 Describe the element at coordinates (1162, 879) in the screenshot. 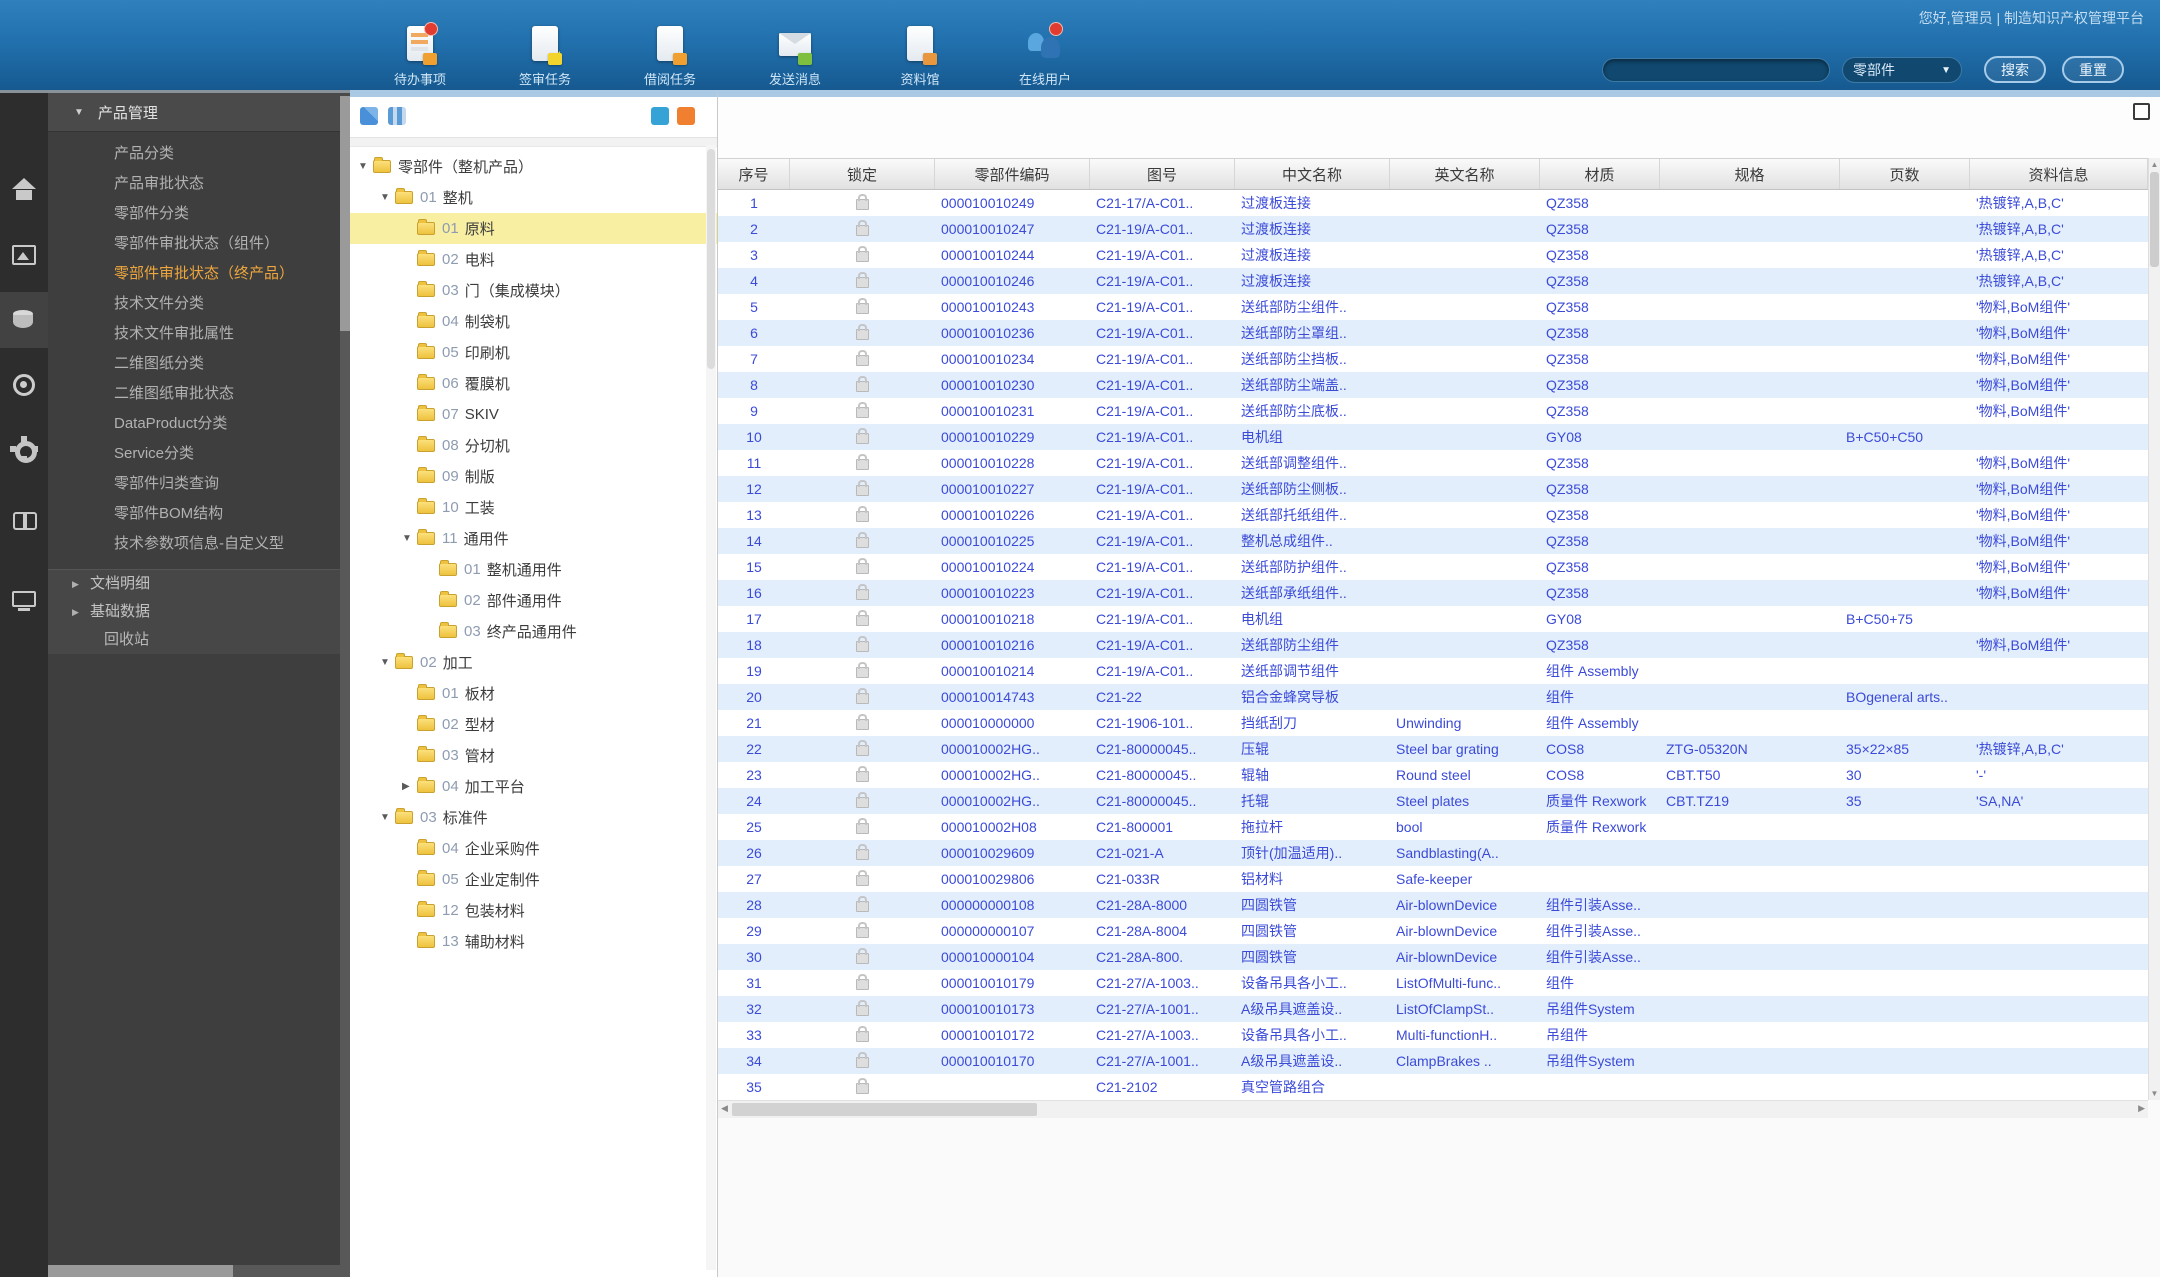

I see `drawing-number-link: C21-033R` at that location.